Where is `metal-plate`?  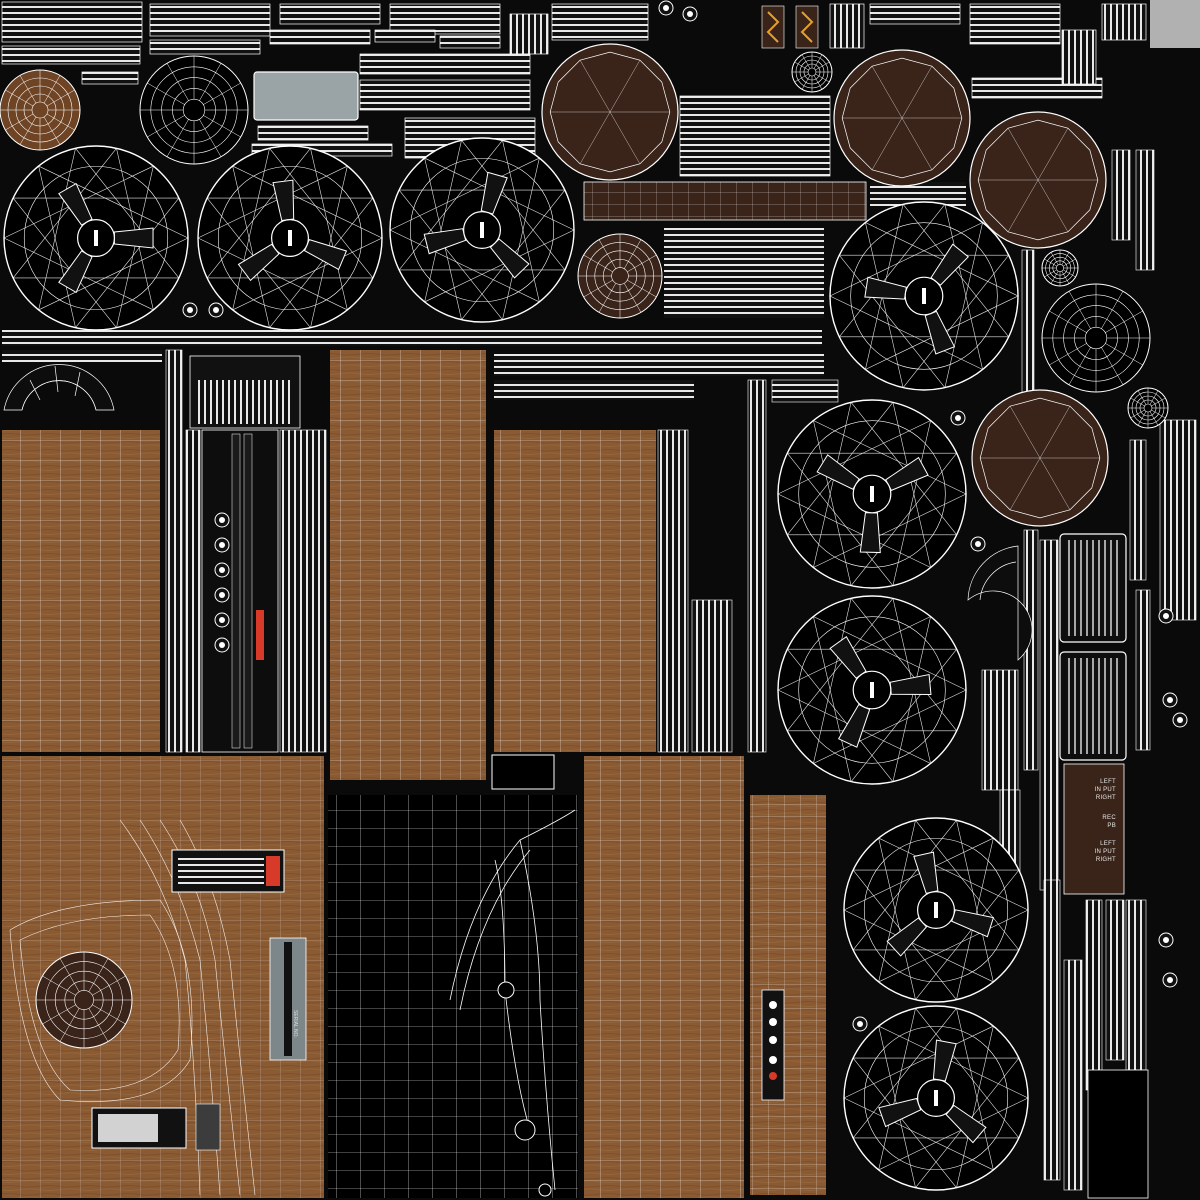 metal-plate is located at coordinates (306, 96).